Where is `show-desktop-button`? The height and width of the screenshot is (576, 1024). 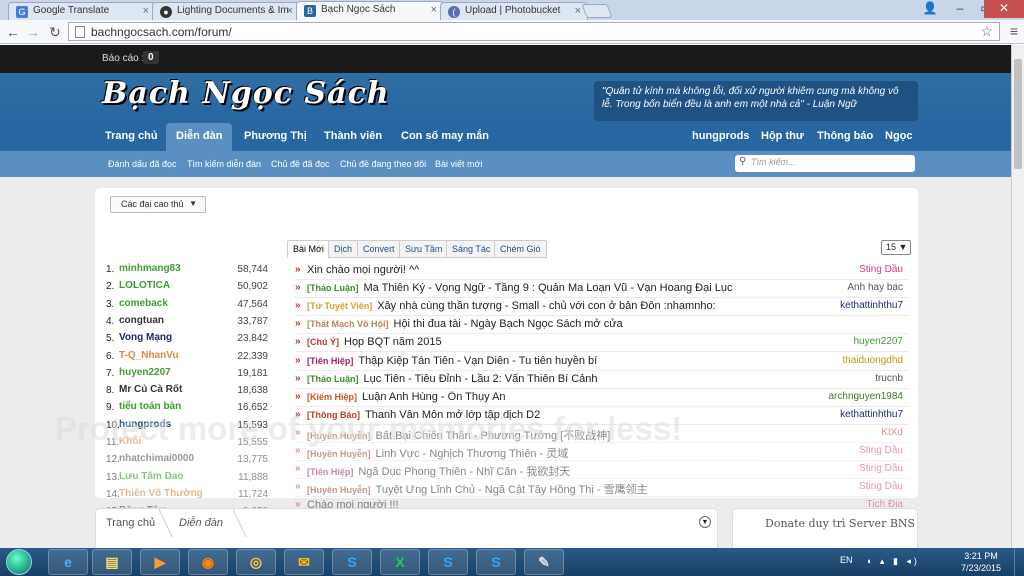
show-desktop-button is located at coordinates (1019, 562).